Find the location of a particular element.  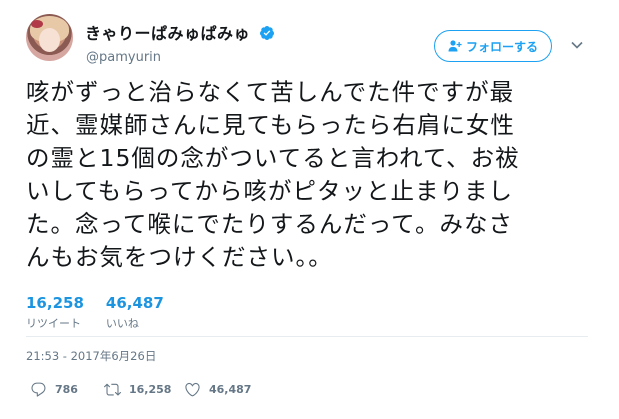

tweet-text-line: いしてもらってから咳がピタッと止まりまし is located at coordinates (269, 191).